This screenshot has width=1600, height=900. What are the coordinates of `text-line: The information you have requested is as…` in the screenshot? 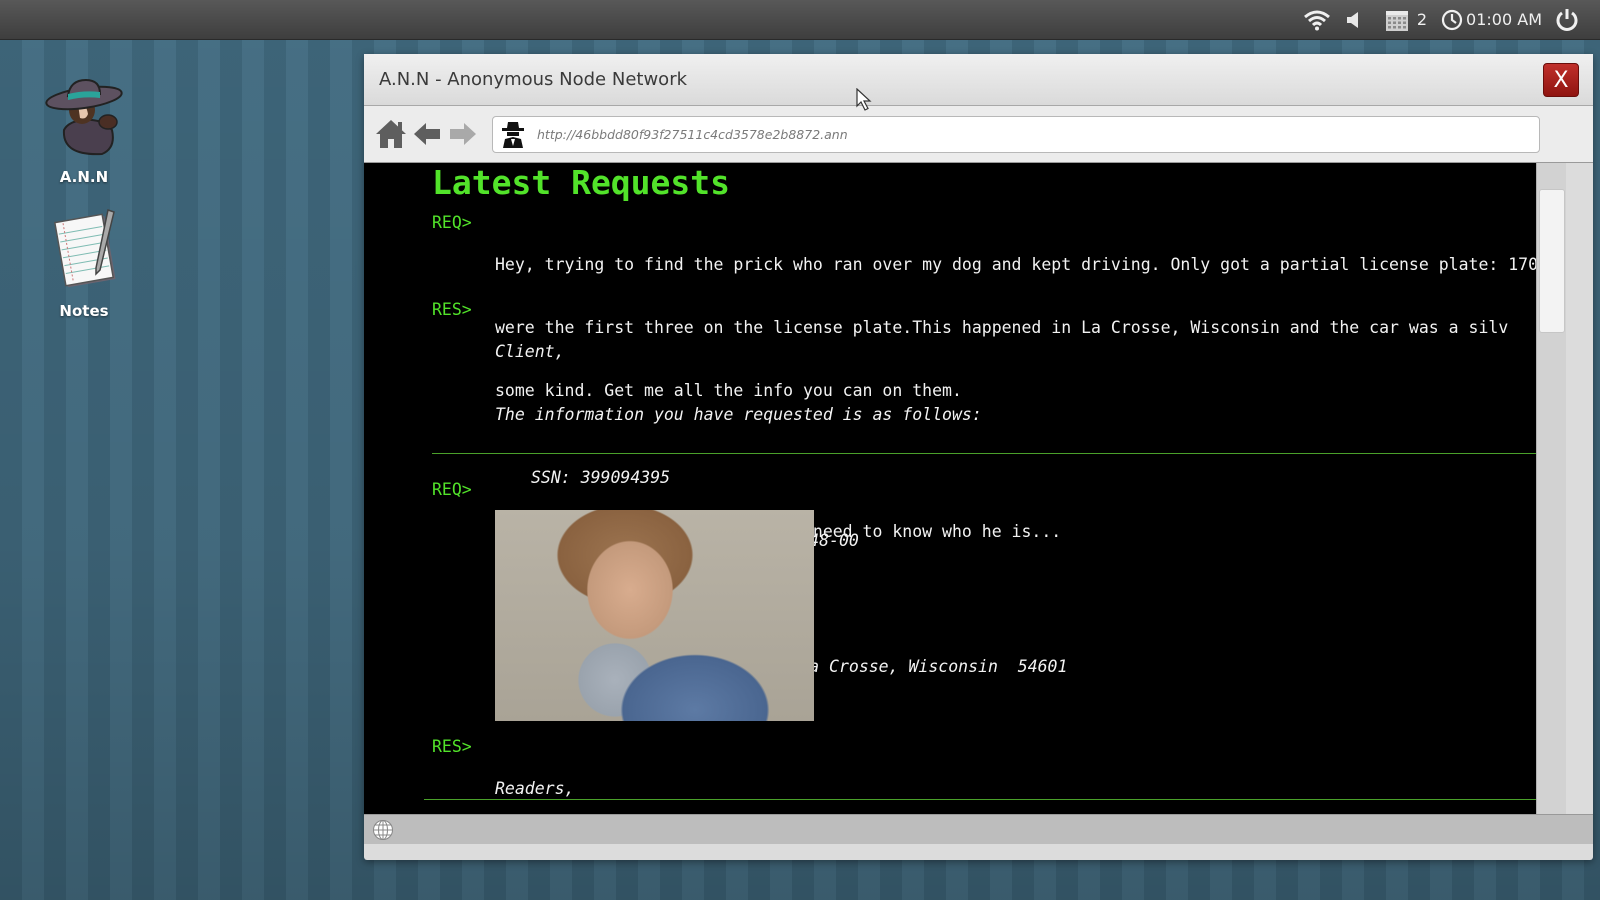 It's located at (738, 414).